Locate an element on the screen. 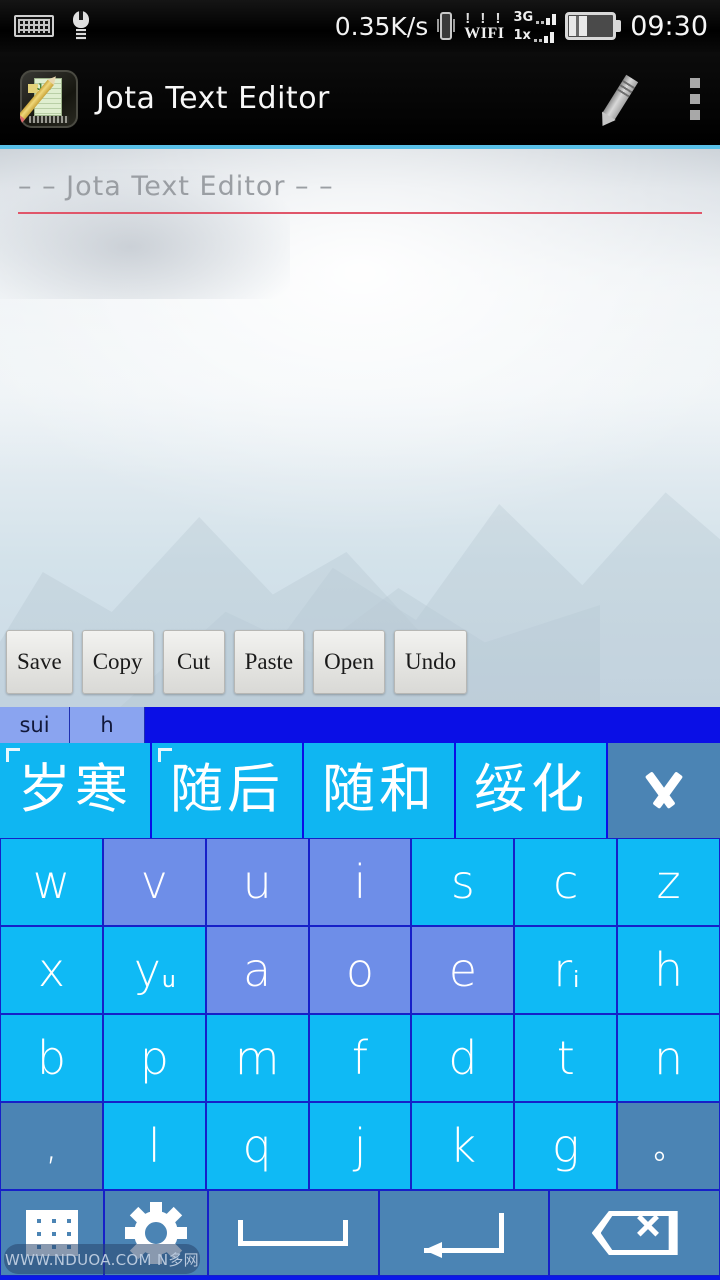  enter-key is located at coordinates (464, 1233).